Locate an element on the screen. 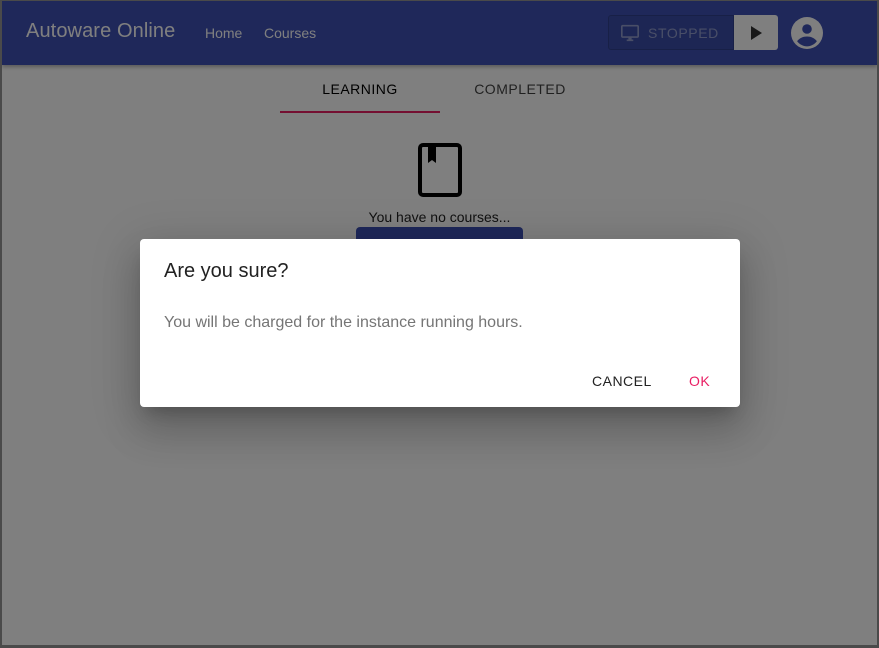 The height and width of the screenshot is (648, 879). dialog-title: Are you sure? is located at coordinates (226, 271).